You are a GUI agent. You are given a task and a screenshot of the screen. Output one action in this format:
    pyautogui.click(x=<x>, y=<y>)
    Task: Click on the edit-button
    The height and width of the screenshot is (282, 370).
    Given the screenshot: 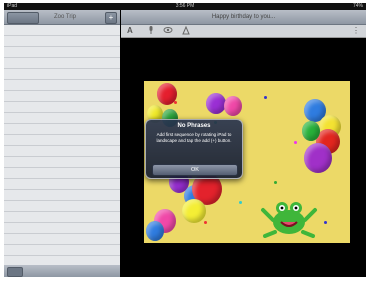 What is the action you would take?
    pyautogui.click(x=15, y=272)
    